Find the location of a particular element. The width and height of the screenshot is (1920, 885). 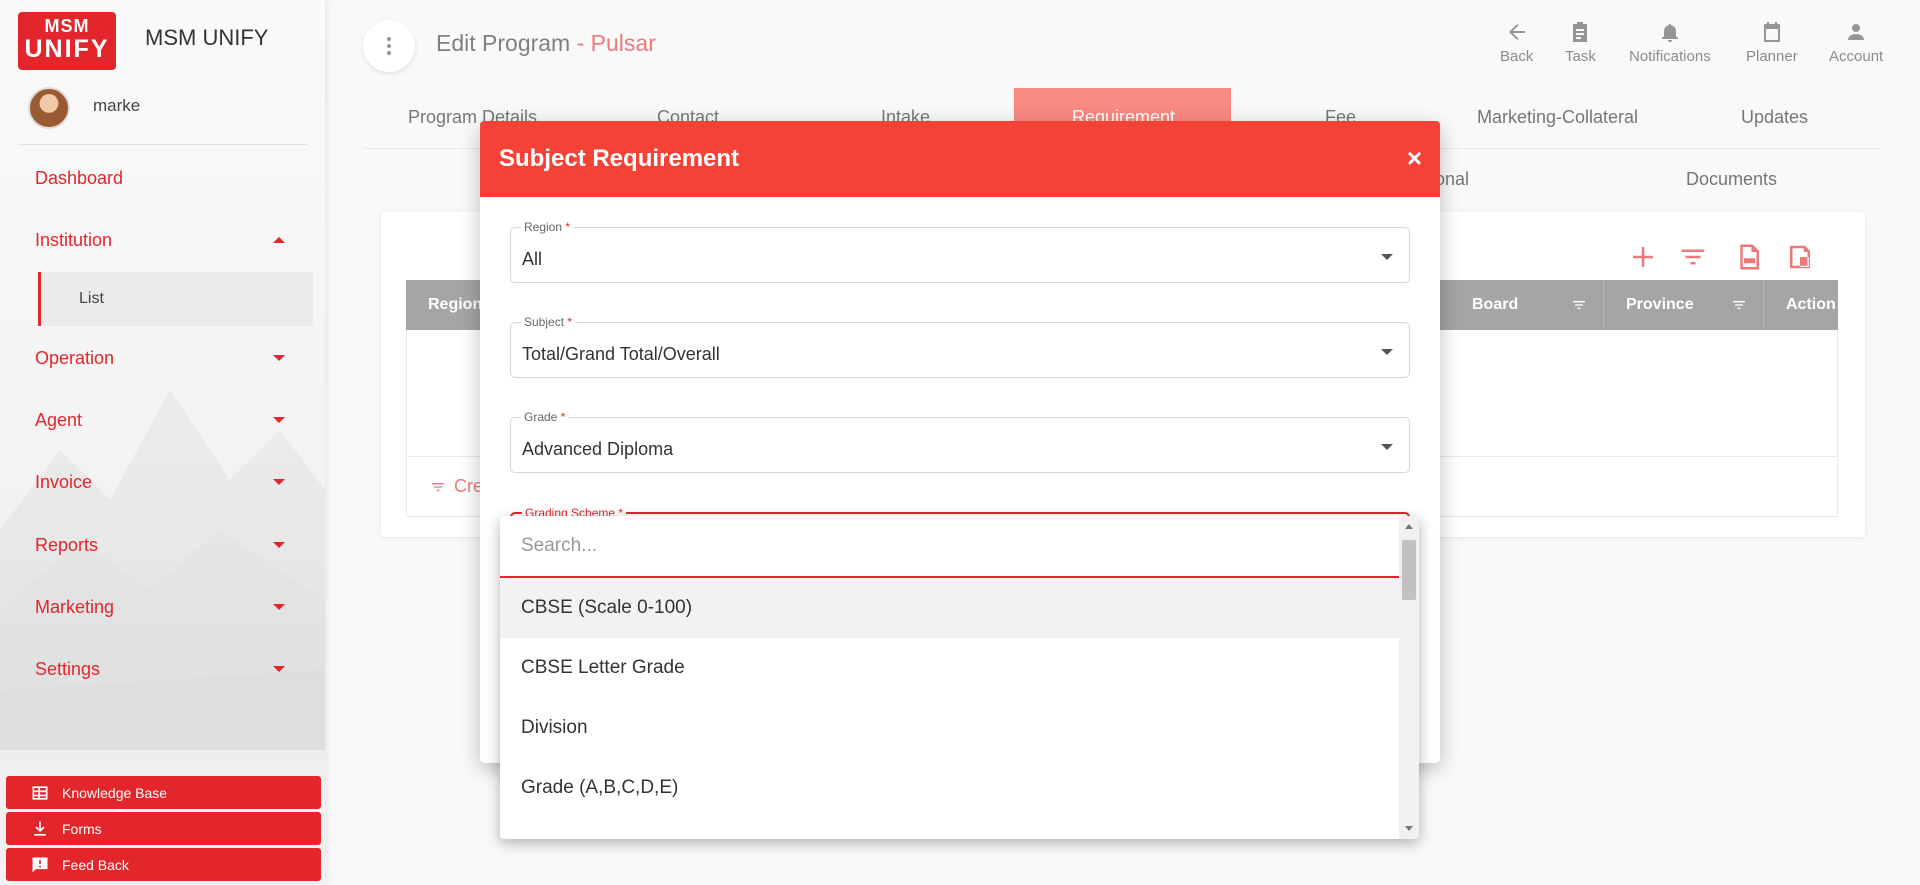

sidebar-item-label: List is located at coordinates (91, 298).